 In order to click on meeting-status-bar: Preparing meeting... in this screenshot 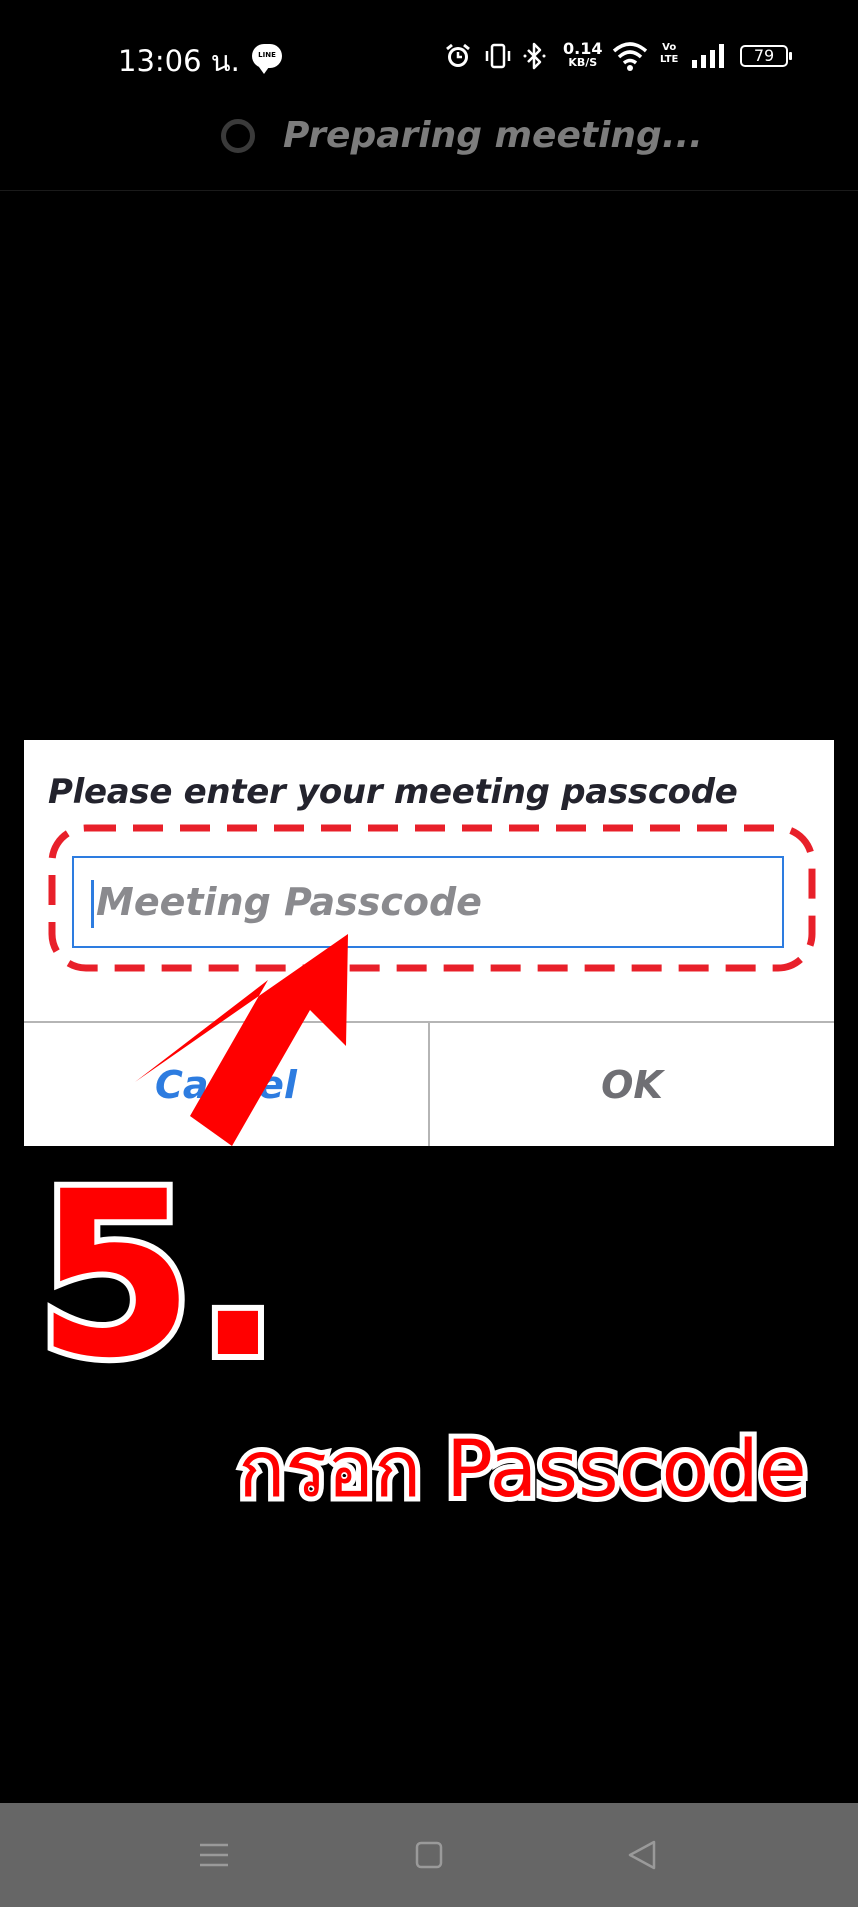, I will do `click(429, 145)`.